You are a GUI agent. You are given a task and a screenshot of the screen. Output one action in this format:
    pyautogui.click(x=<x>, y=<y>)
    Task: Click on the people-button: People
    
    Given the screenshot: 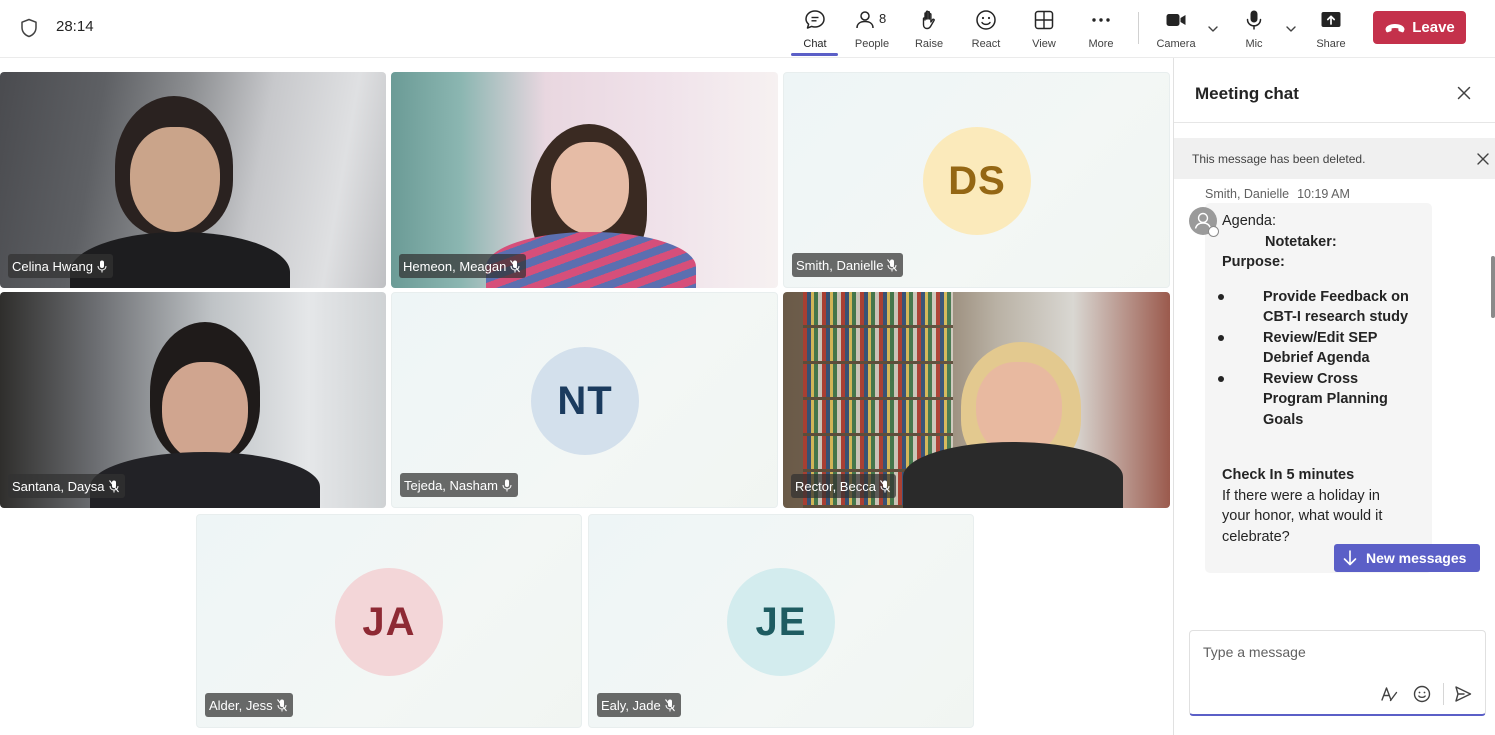 What is the action you would take?
    pyautogui.click(x=872, y=31)
    